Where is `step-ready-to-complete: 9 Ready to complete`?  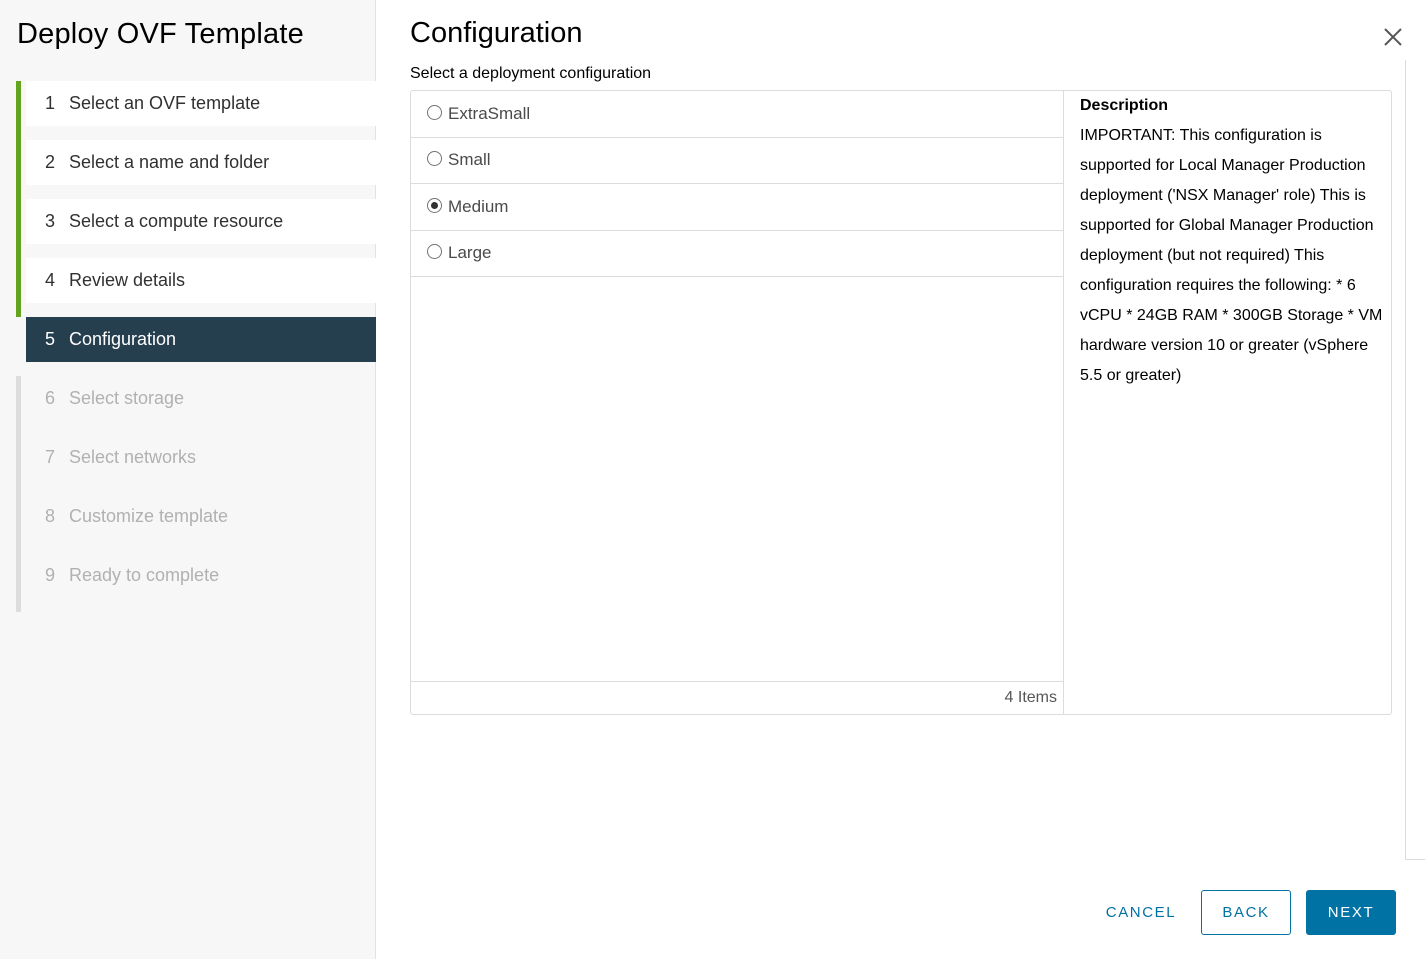
step-ready-to-complete: 9 Ready to complete is located at coordinates (196, 582).